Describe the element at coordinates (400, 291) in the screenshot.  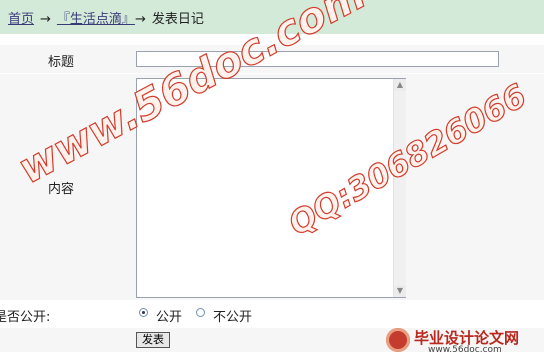
I see `scroll-down-icon: ▼` at that location.